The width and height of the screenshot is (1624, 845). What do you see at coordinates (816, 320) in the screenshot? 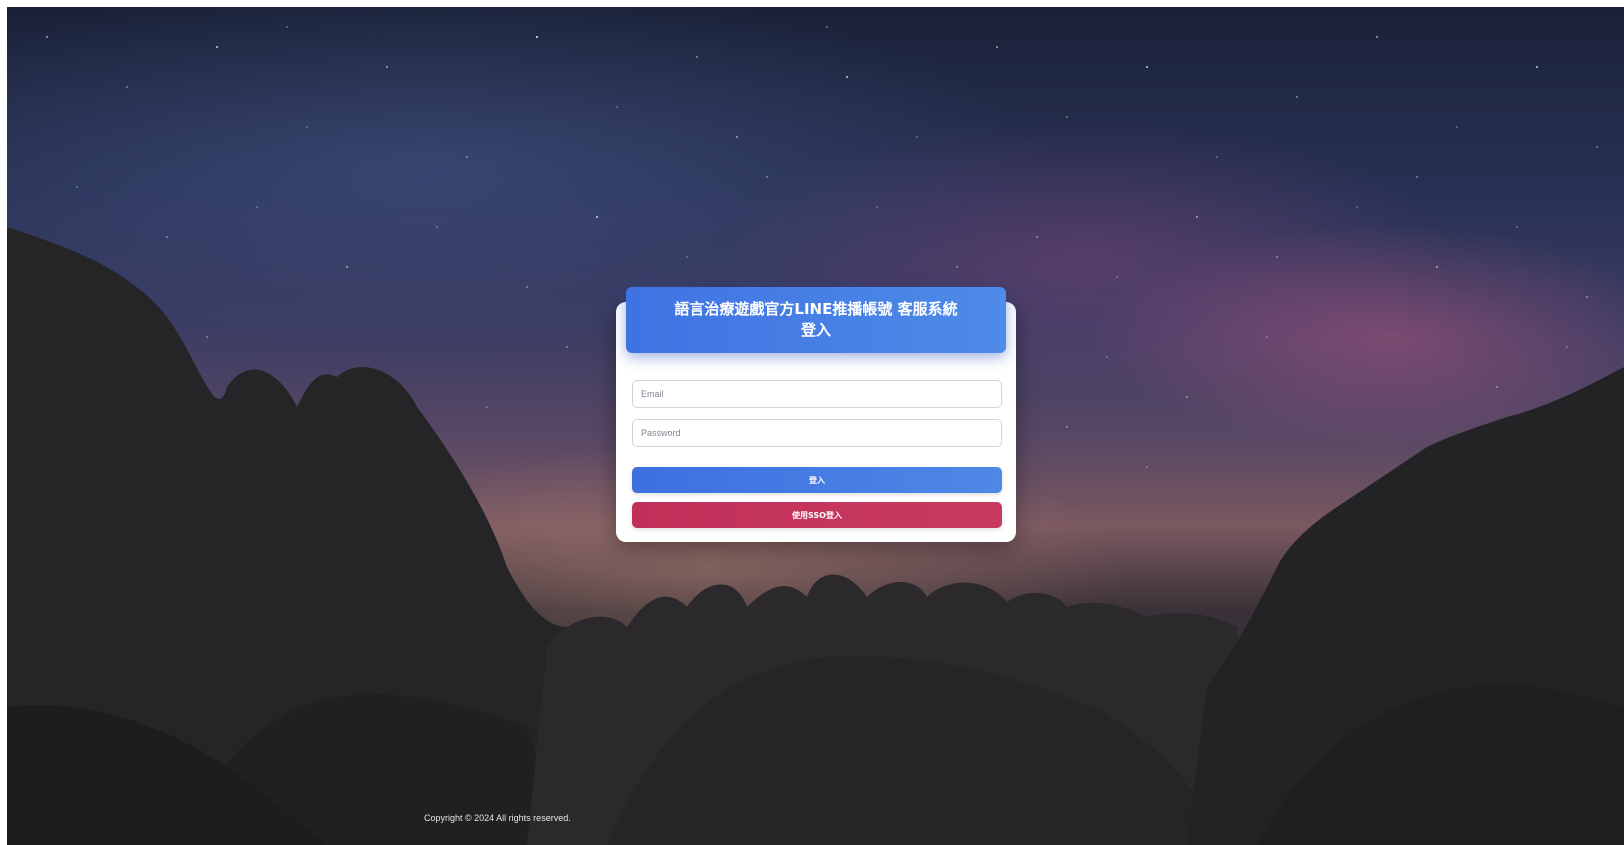
I see `login-header: 語言治療遊戲官方LINE推播帳號 客服系統 登入` at bounding box center [816, 320].